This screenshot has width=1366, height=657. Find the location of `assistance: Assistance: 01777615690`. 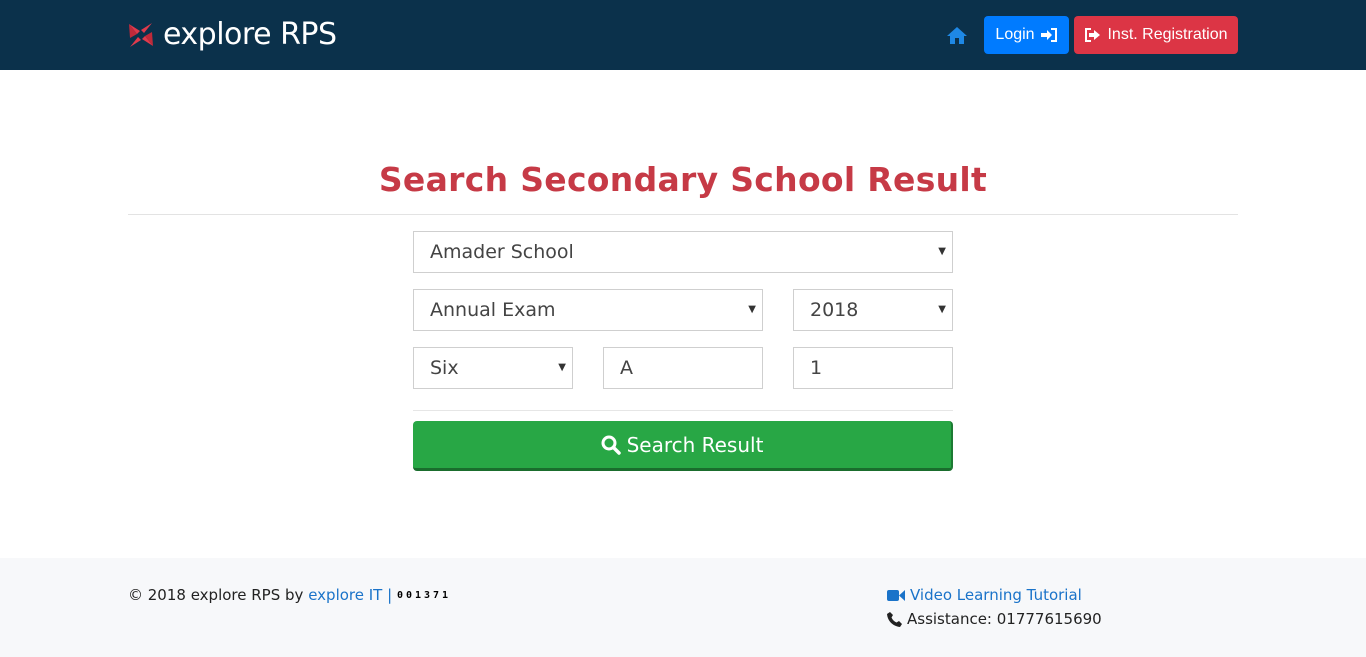

assistance: Assistance: 01777615690 is located at coordinates (994, 619).